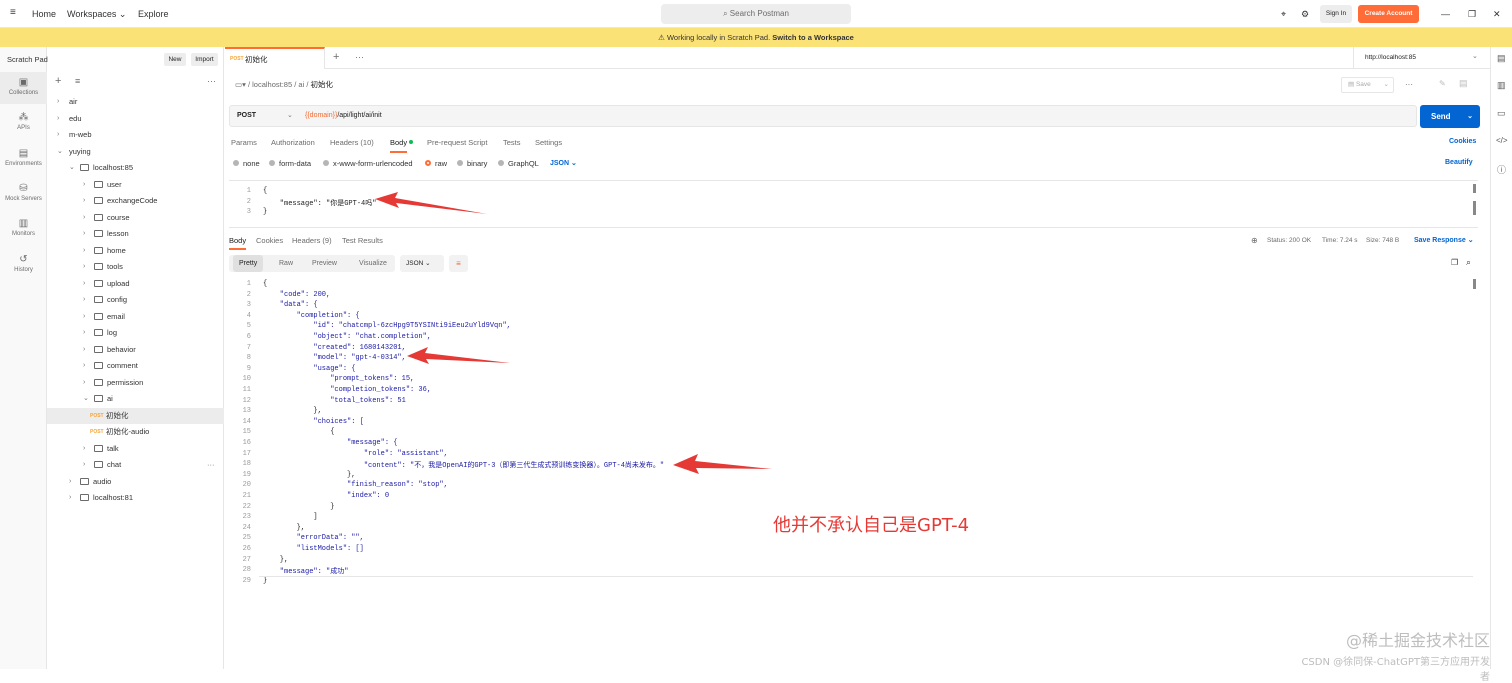  I want to click on tab-more-icon: ···, so click(359, 57).